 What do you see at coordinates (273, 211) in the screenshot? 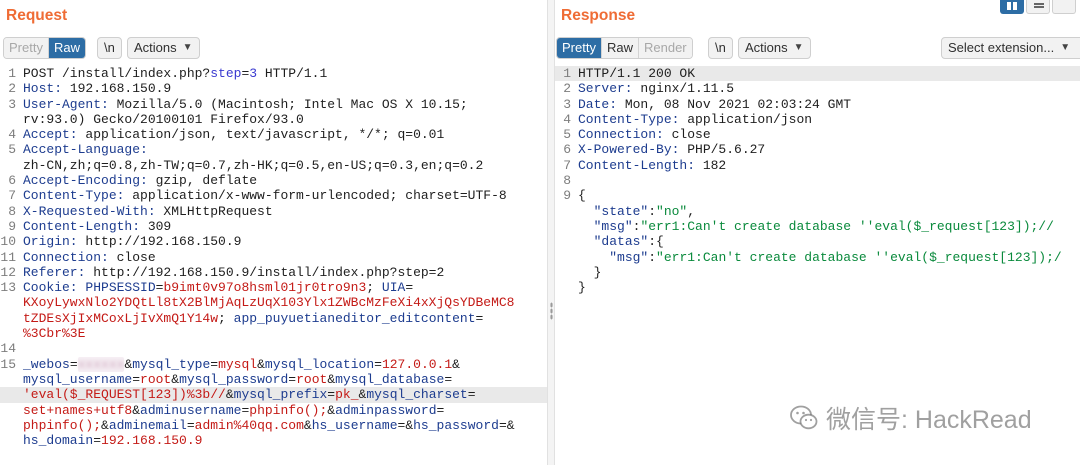
I see `request-line: 8 X-Requested-With: XMLHttpRequest` at bounding box center [273, 211].